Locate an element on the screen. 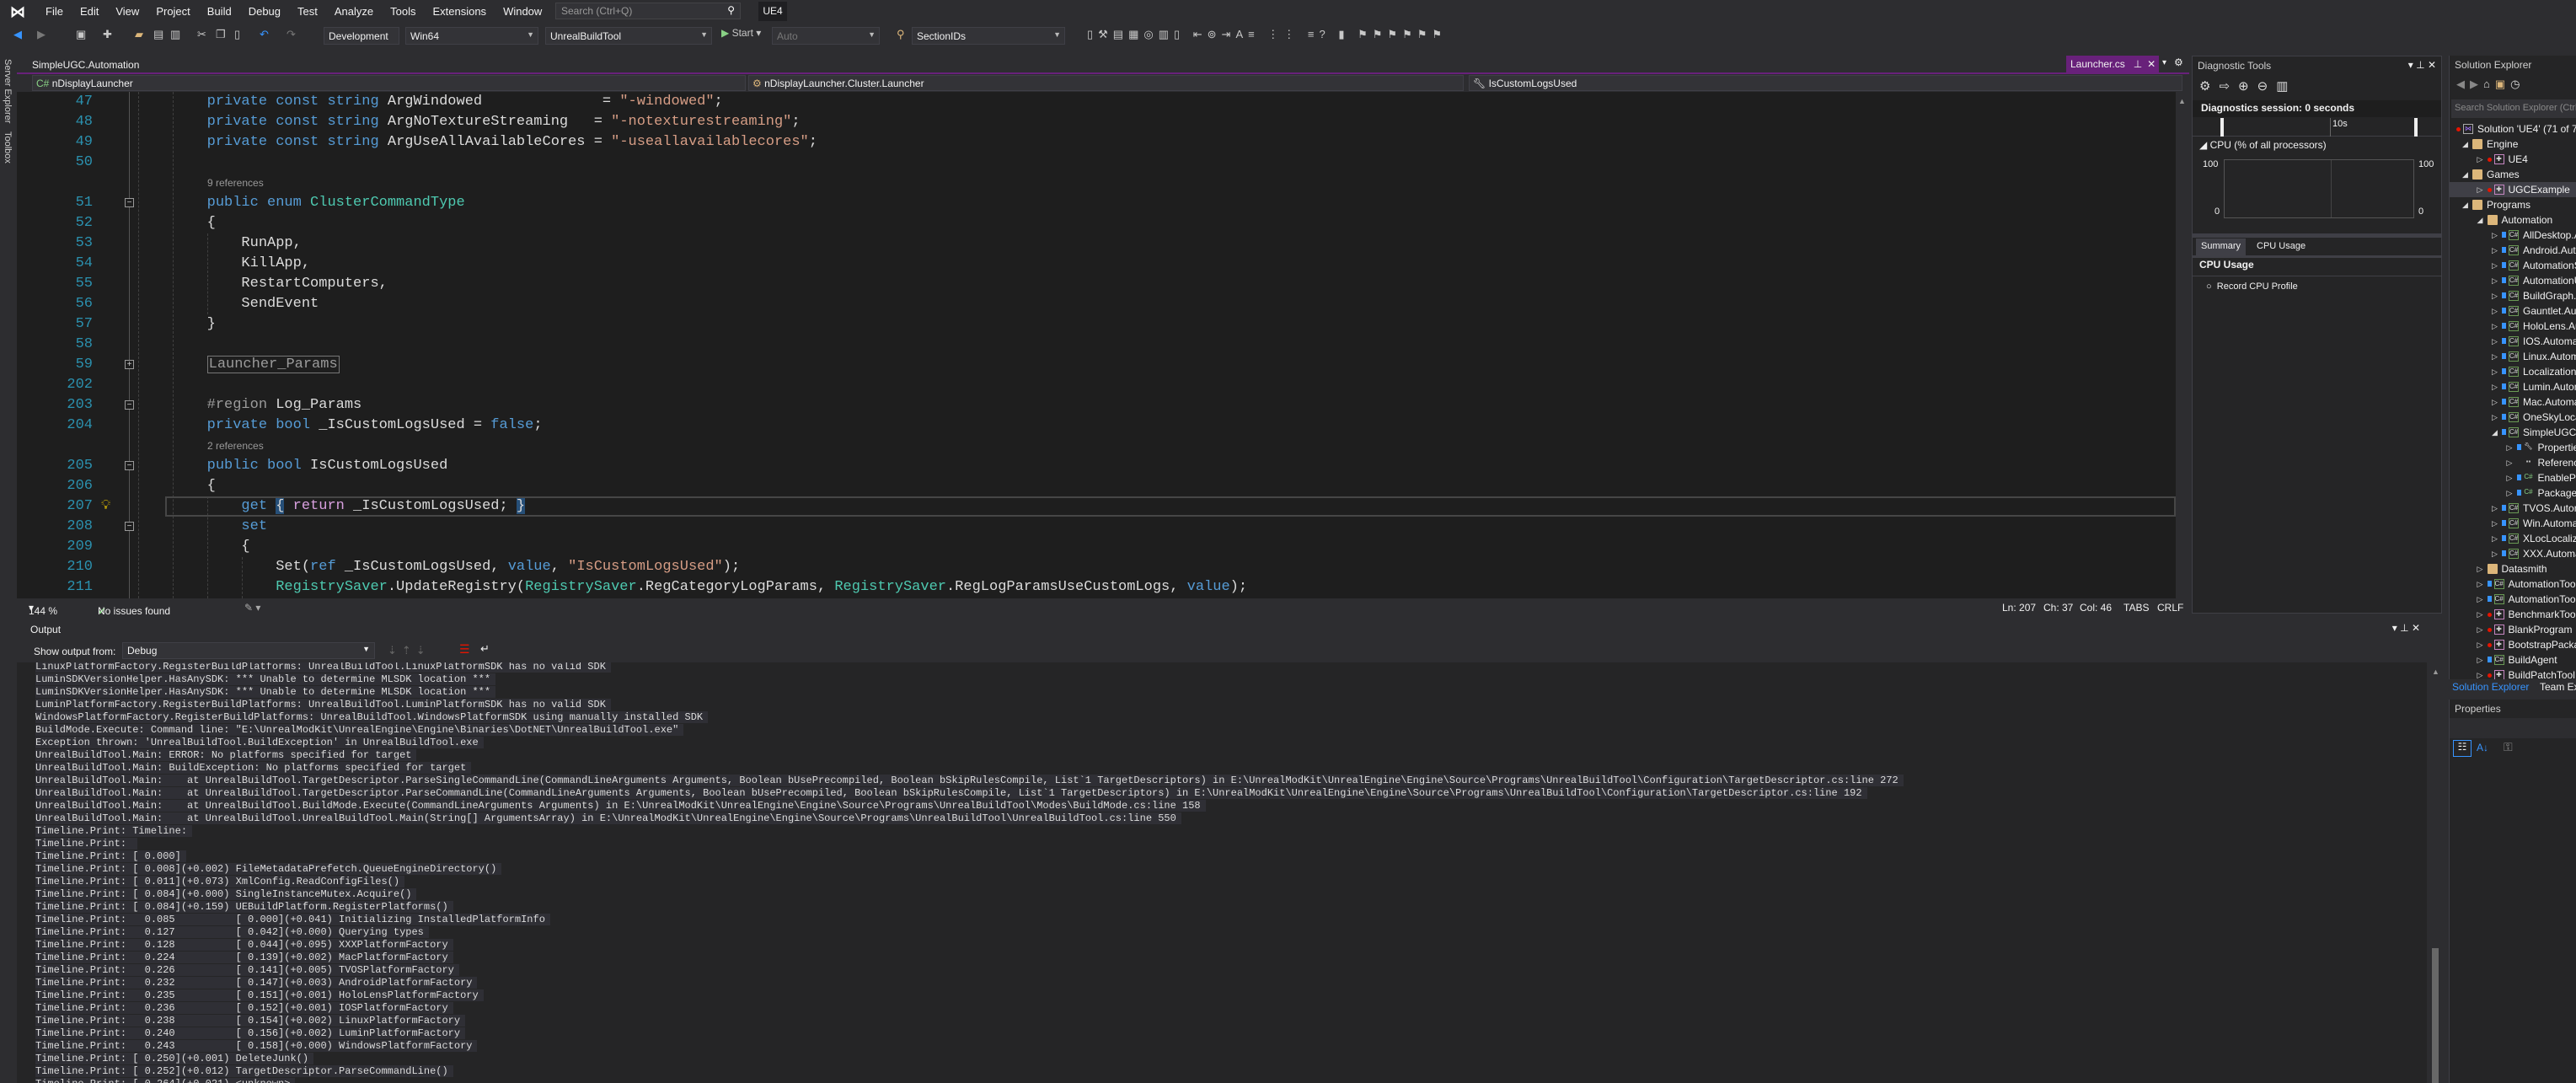 The height and width of the screenshot is (1083, 2576). tree-item: ◢ Programs is located at coordinates (2513, 204).